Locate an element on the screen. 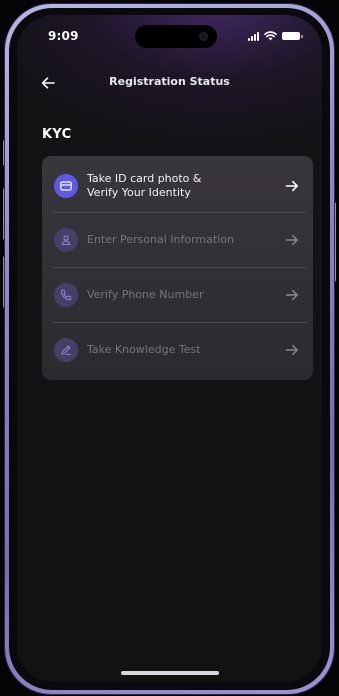  step-knowledge-test: Take Knowledge Test is located at coordinates (177, 350).